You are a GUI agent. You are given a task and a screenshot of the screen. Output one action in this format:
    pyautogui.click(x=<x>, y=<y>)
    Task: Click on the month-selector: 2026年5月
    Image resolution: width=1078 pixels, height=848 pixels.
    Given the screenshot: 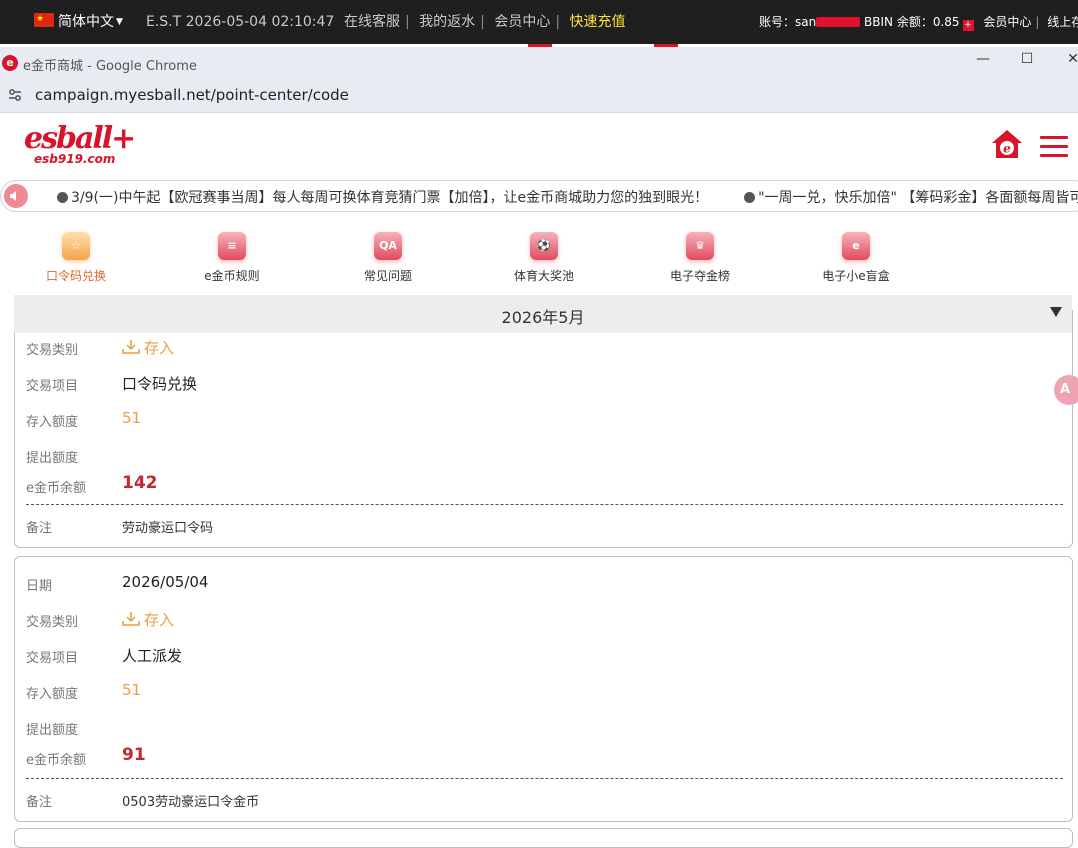 What is the action you would take?
    pyautogui.click(x=543, y=314)
    